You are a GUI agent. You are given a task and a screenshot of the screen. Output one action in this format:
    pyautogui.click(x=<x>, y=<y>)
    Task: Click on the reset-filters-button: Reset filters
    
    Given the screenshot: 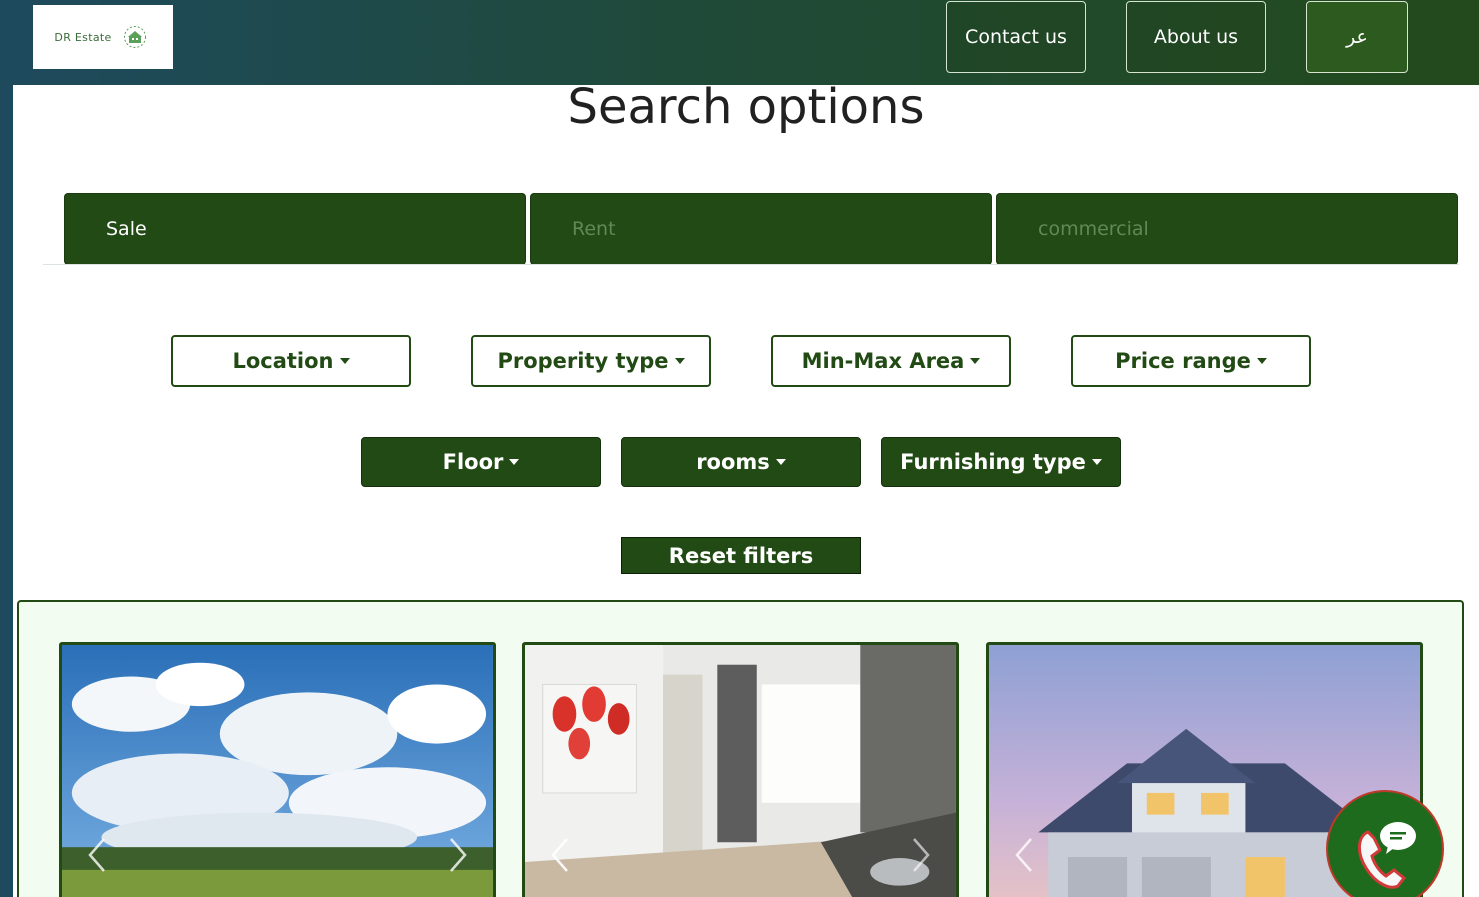 What is the action you would take?
    pyautogui.click(x=741, y=555)
    